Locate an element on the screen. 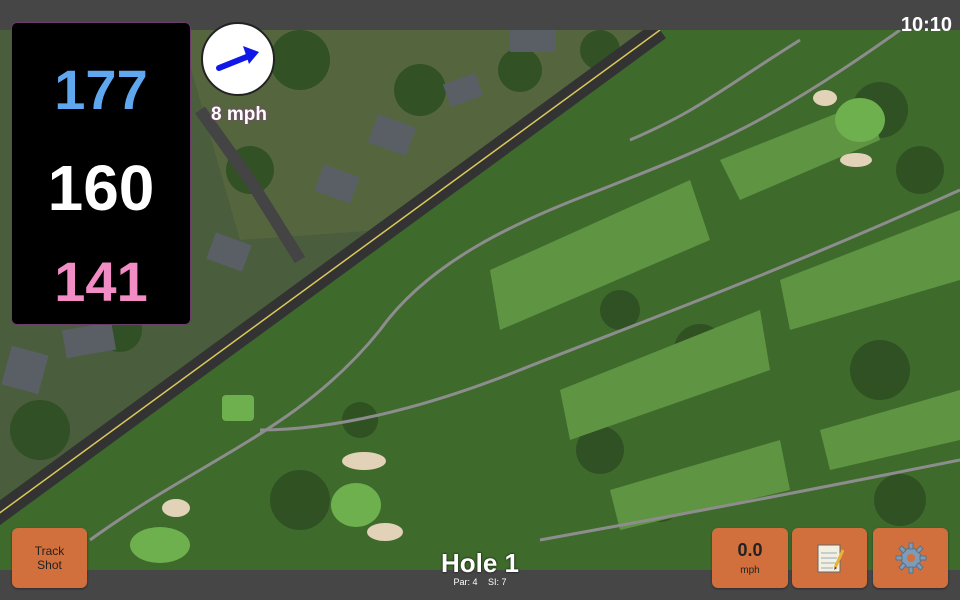 Image resolution: width=960 pixels, height=600 pixels. hole-info: Hole 1 Par: 4 SI: 7 is located at coordinates (480, 567).